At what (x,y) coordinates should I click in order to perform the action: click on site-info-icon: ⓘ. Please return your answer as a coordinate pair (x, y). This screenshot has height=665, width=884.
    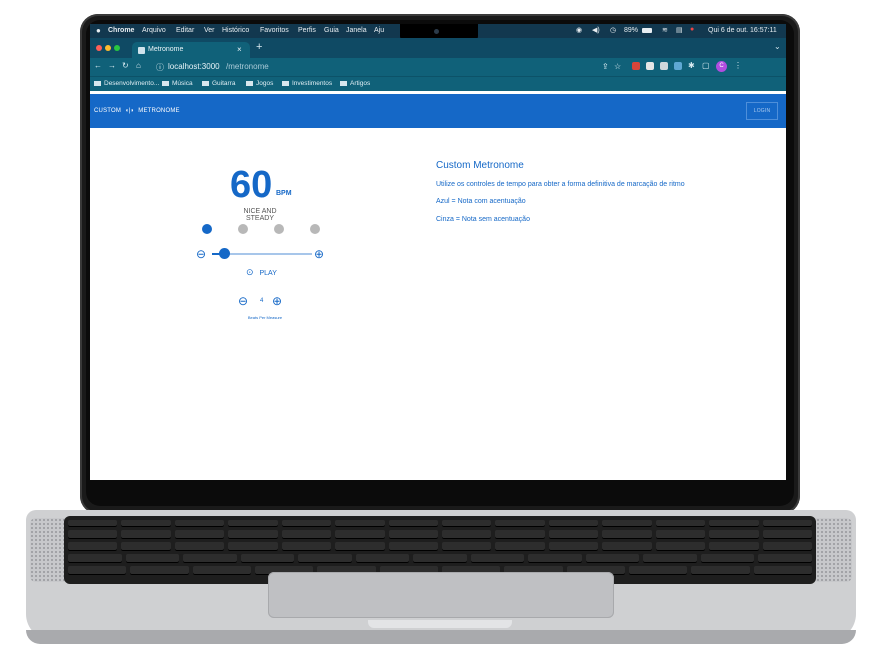
    Looking at the image, I should click on (160, 67).